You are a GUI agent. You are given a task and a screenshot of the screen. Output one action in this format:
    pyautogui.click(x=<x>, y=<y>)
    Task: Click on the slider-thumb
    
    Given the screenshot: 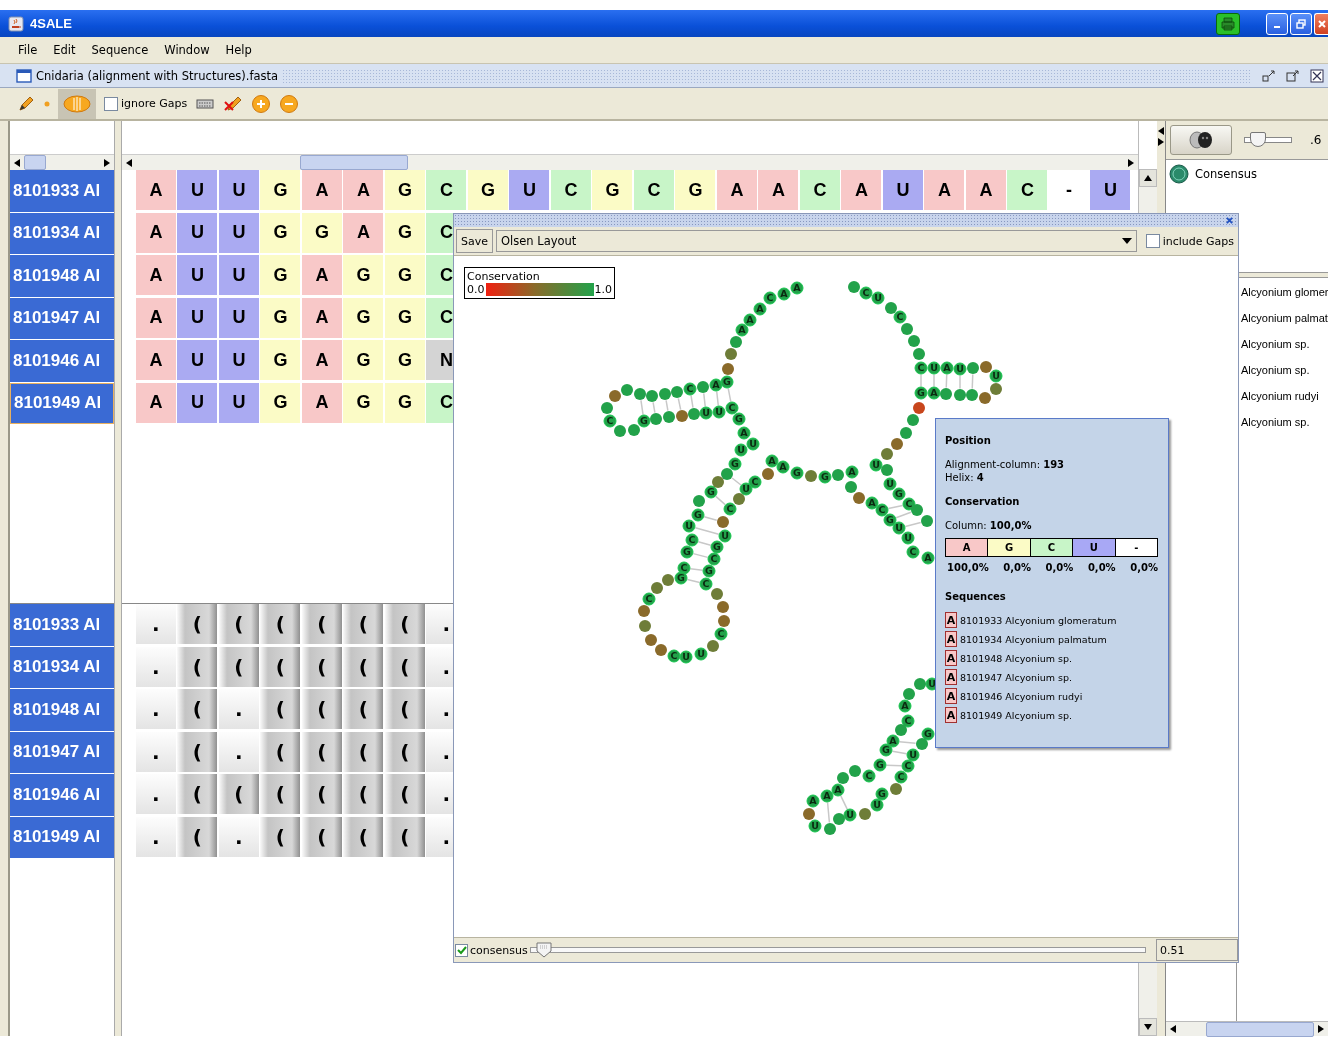 What is the action you would take?
    pyautogui.click(x=543, y=950)
    